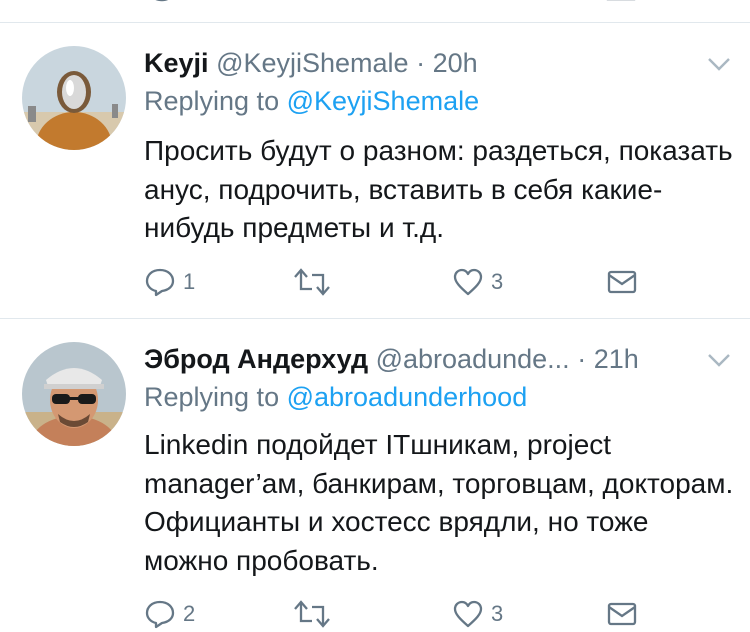  Describe the element at coordinates (189, 613) in the screenshot. I see `reply-count: 2` at that location.